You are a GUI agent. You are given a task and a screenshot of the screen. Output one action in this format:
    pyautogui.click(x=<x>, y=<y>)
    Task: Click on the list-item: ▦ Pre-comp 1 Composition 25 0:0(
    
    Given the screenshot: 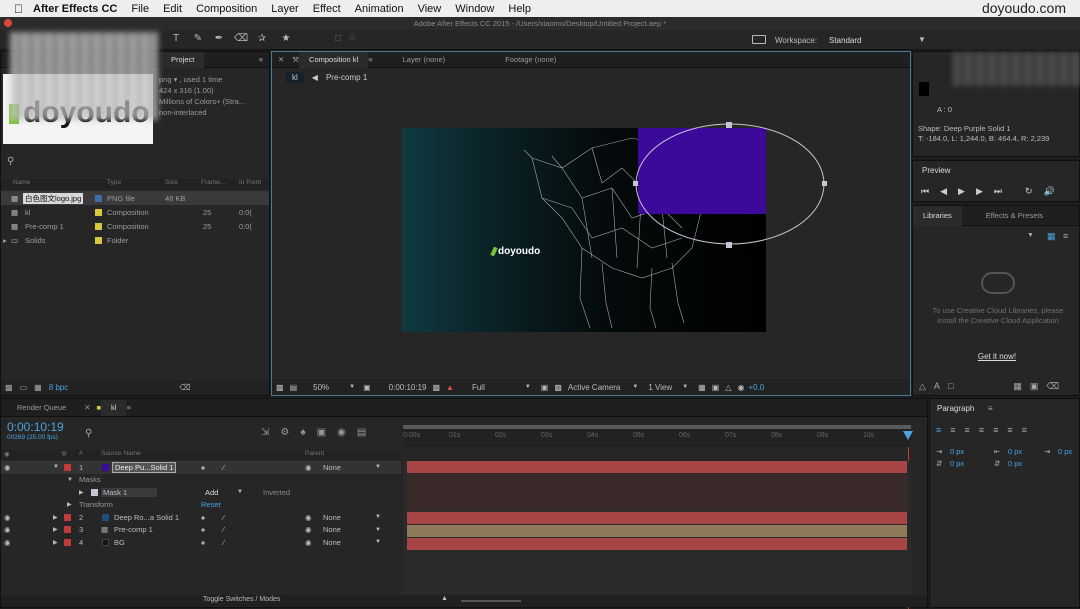 What is the action you would take?
    pyautogui.click(x=135, y=226)
    